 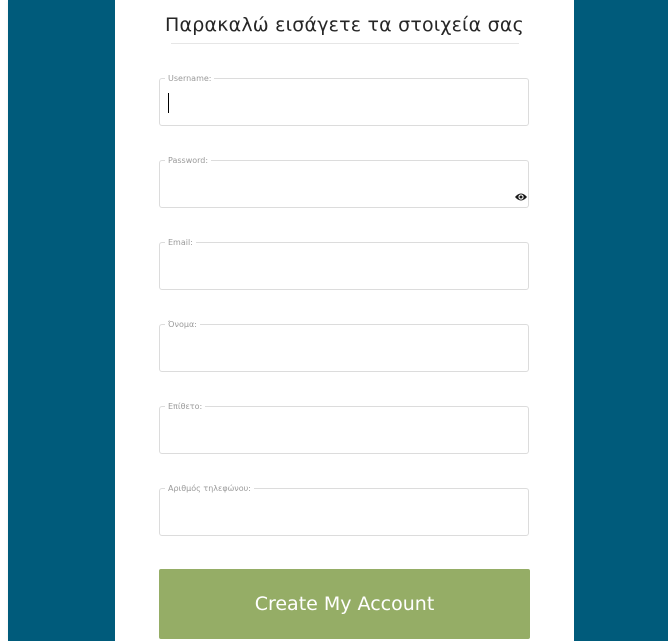 I want to click on username-label: Username:, so click(x=190, y=78).